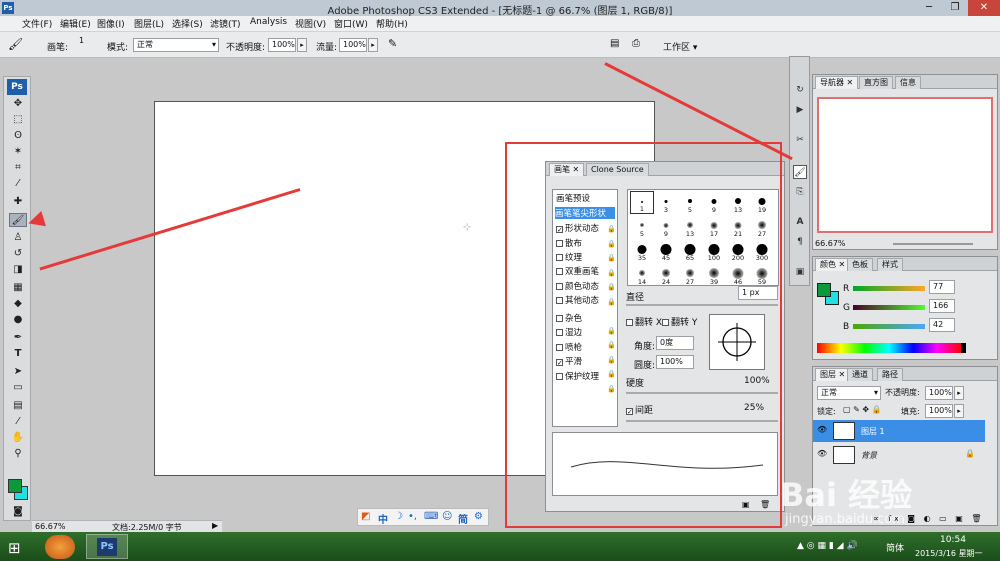  Describe the element at coordinates (18, 422) in the screenshot. I see `eyedropper2-tool-icon: ⁄` at that location.